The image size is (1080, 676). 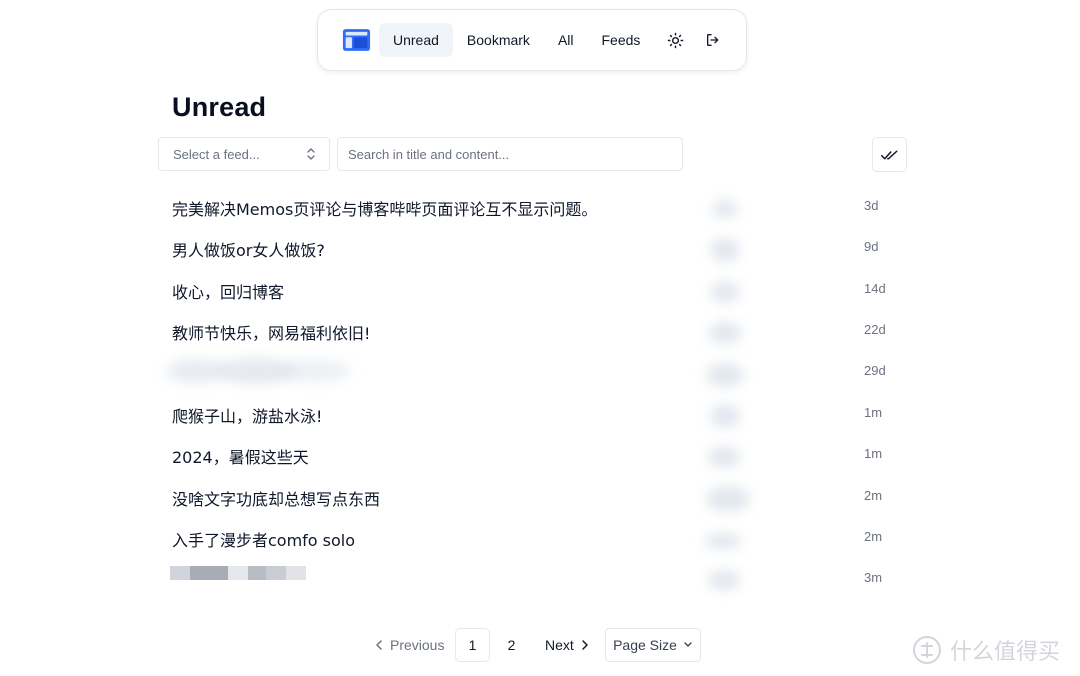 What do you see at coordinates (540, 290) in the screenshot?
I see `list-item: 收心，回归博客 14d` at bounding box center [540, 290].